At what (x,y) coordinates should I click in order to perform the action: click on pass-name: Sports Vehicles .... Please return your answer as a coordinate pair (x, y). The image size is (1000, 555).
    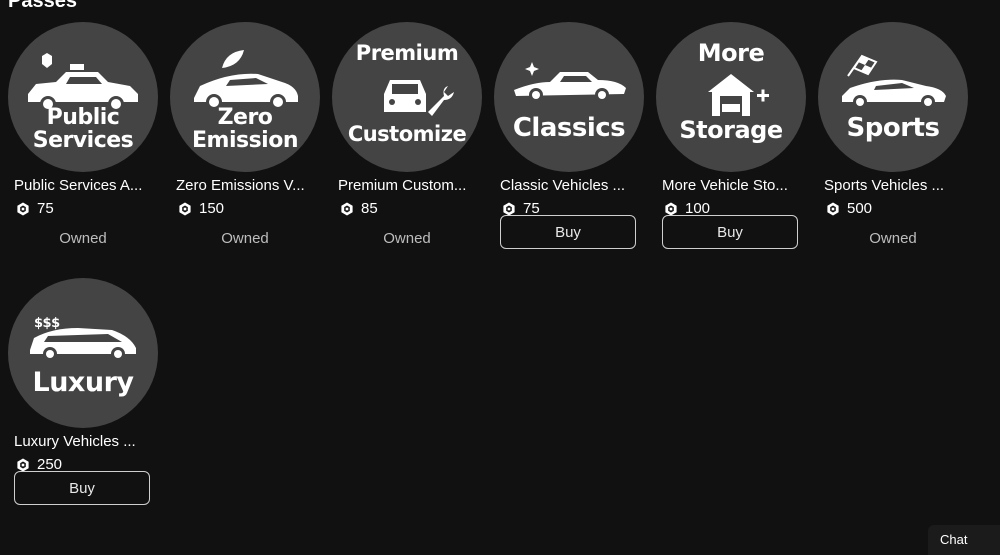
    Looking at the image, I should click on (896, 185).